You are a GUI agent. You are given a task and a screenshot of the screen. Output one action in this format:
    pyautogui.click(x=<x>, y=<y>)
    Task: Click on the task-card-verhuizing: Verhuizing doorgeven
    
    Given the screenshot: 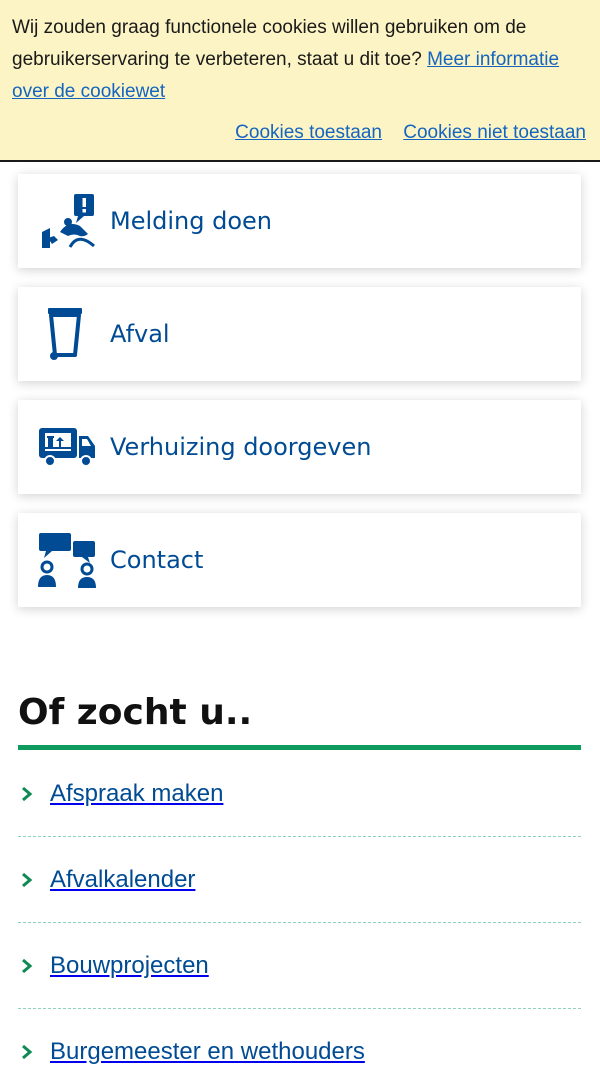 What is the action you would take?
    pyautogui.click(x=299, y=447)
    